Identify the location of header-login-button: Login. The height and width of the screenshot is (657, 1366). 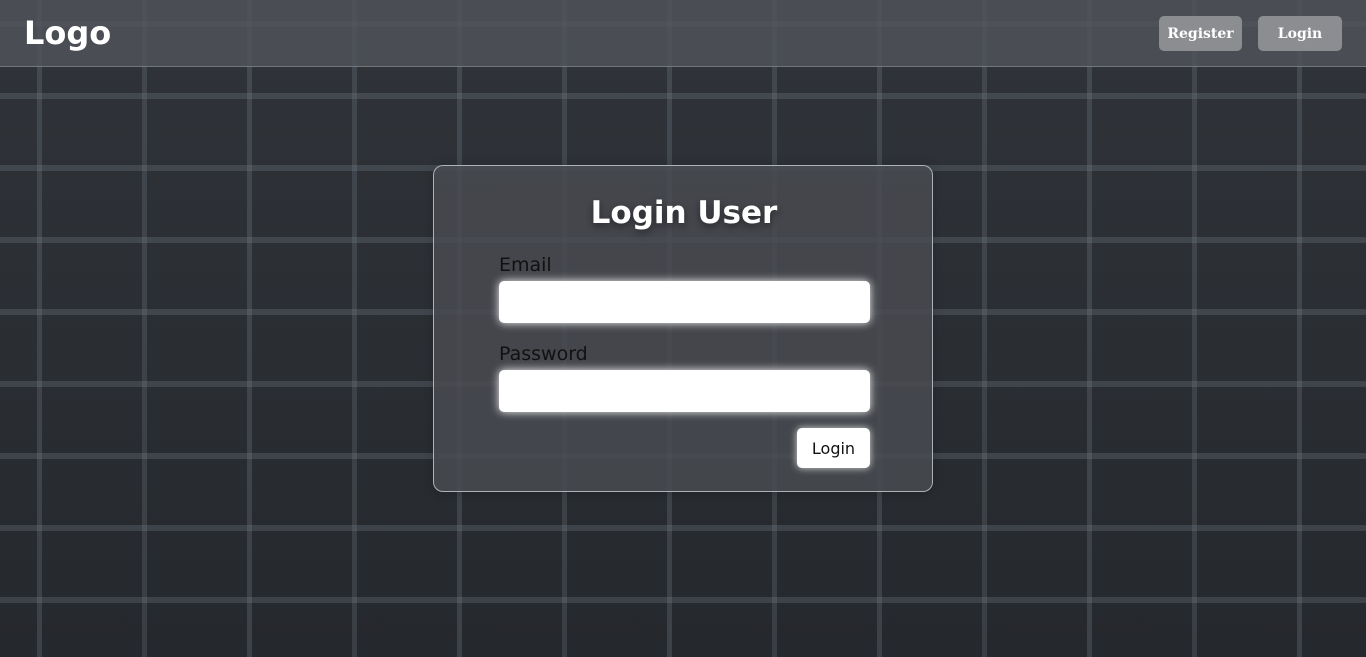
(1300, 33).